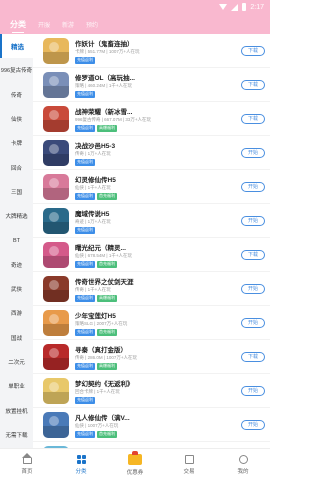 The width and height of the screenshot is (320, 480). Describe the element at coordinates (16, 192) in the screenshot. I see `sidebar-item: 三国` at that location.